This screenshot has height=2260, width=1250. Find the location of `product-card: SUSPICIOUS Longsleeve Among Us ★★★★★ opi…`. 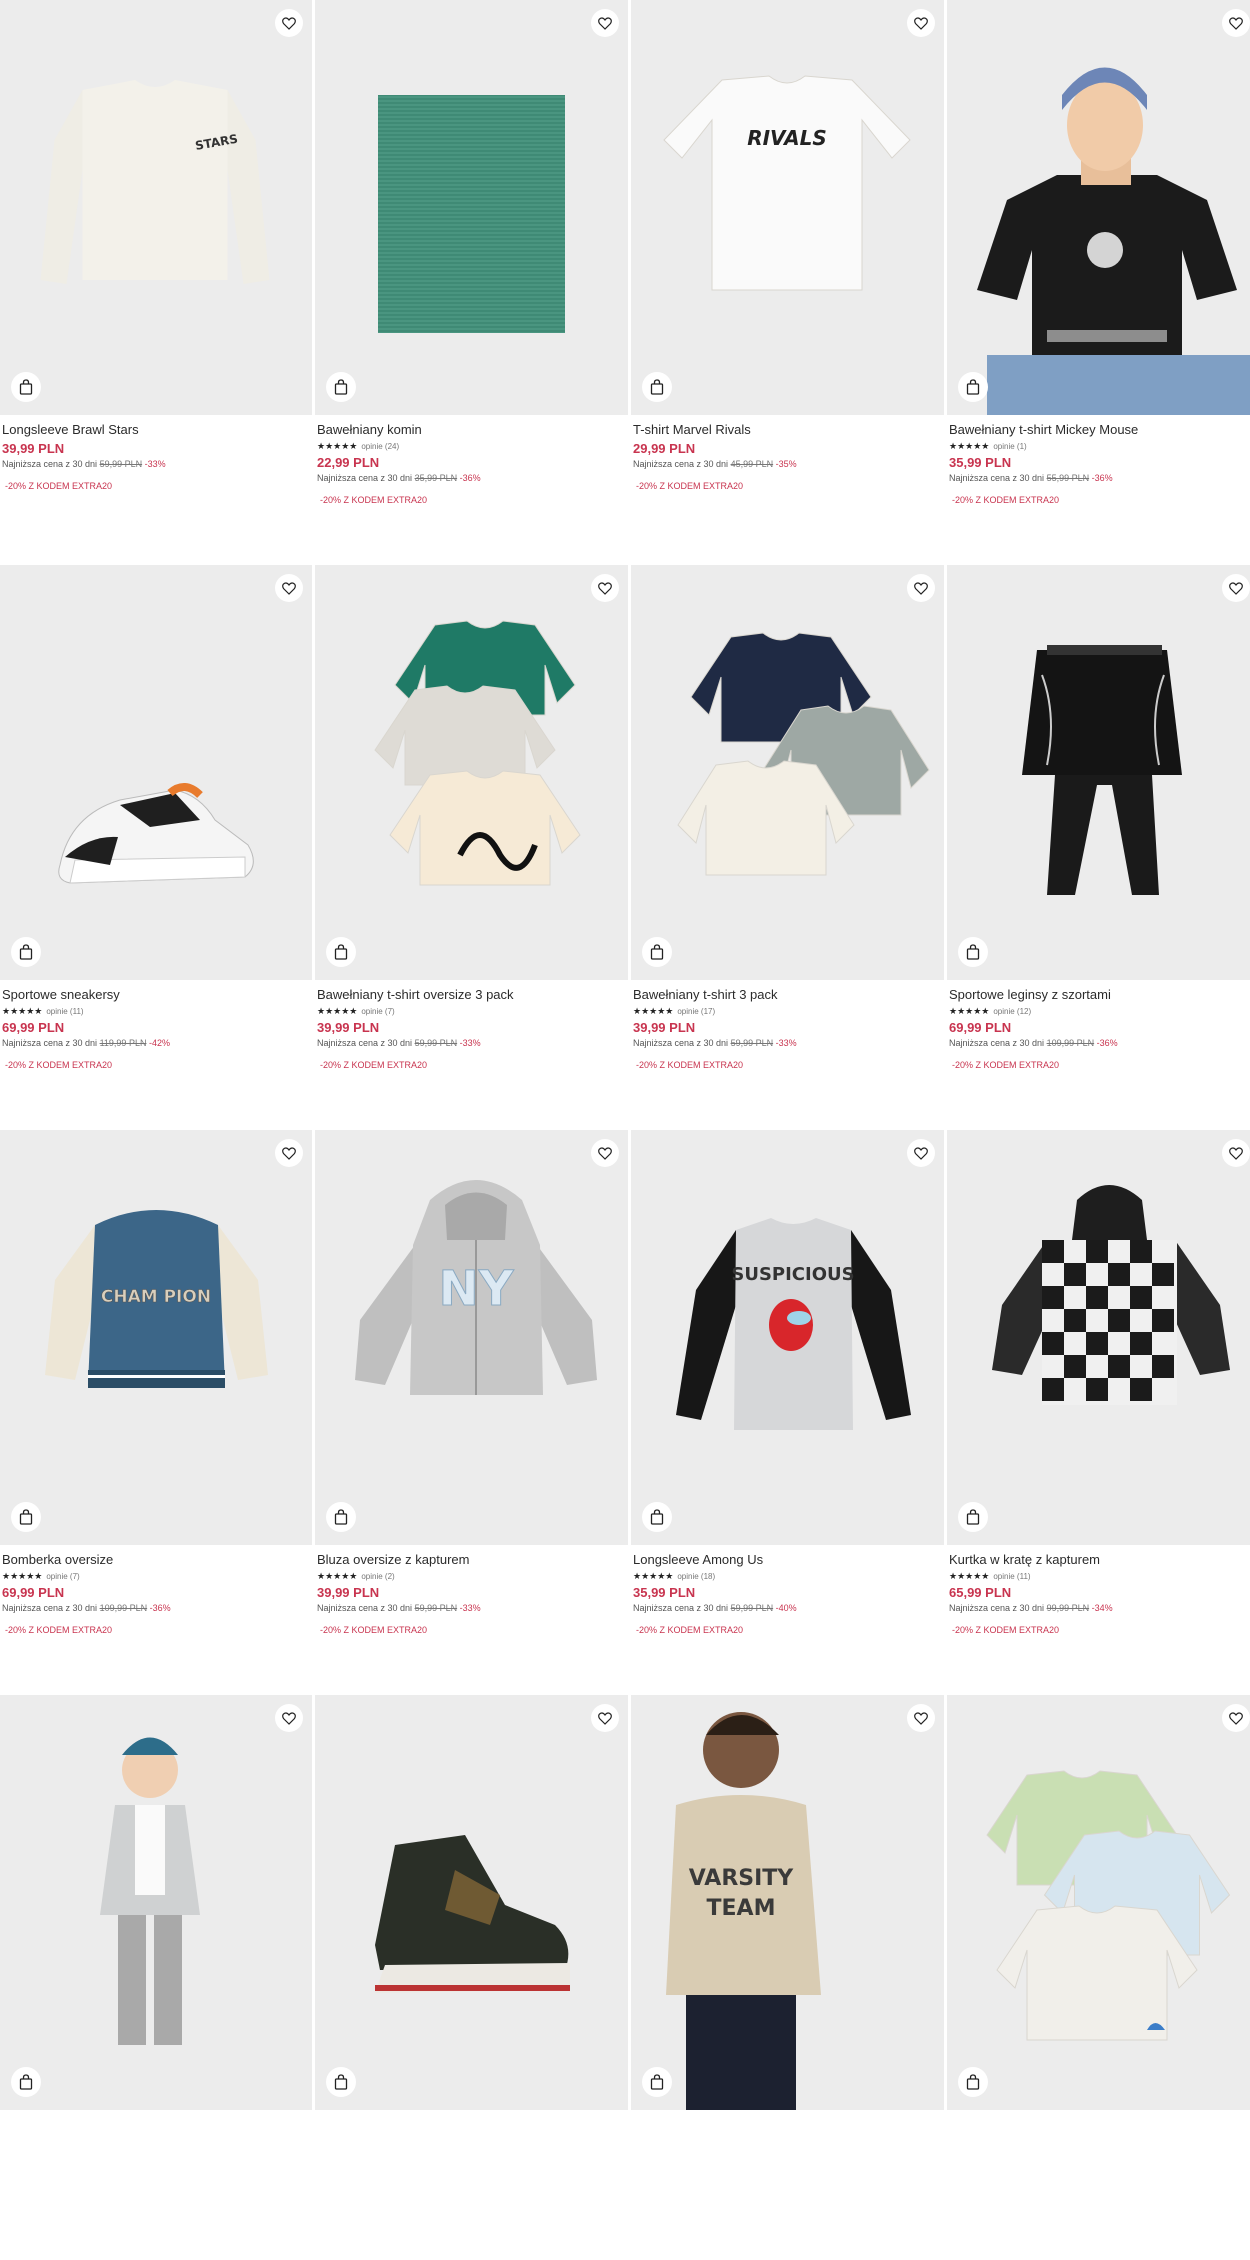

product-card: SUSPICIOUS Longsleeve Among Us ★★★★★ opi… is located at coordinates (787, 1412).